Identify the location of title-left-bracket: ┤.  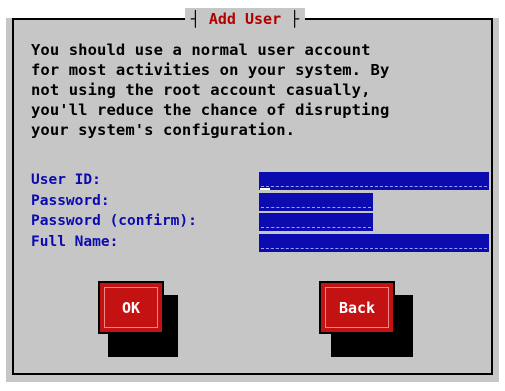
(195, 19).